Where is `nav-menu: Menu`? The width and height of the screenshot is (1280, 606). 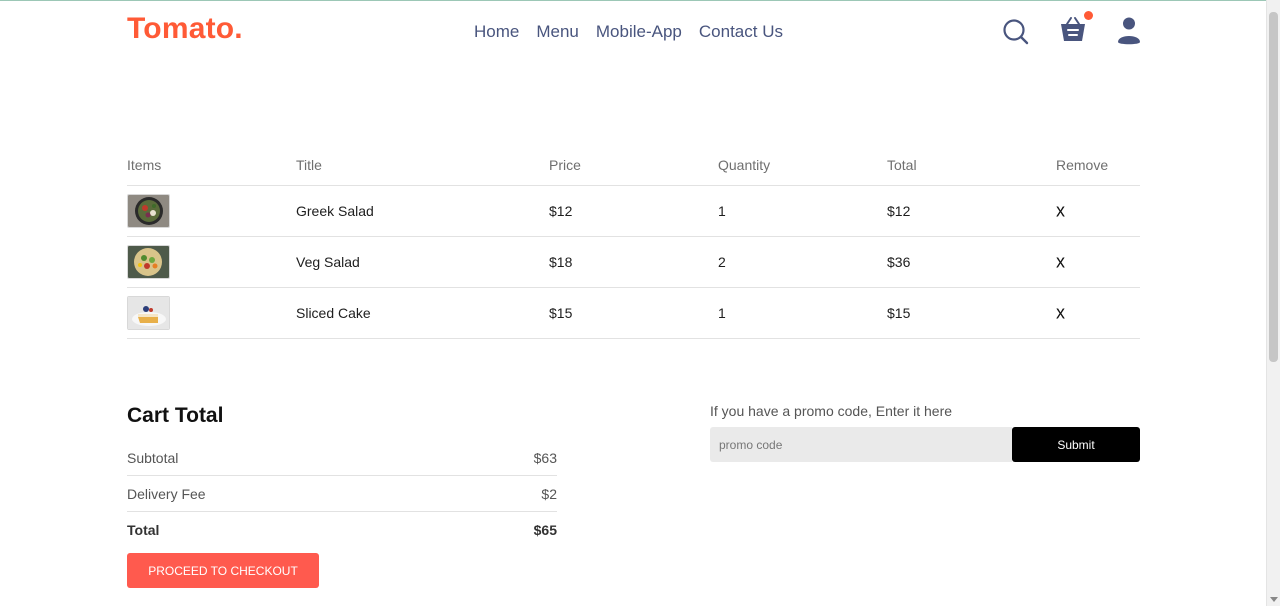 nav-menu: Menu is located at coordinates (557, 32).